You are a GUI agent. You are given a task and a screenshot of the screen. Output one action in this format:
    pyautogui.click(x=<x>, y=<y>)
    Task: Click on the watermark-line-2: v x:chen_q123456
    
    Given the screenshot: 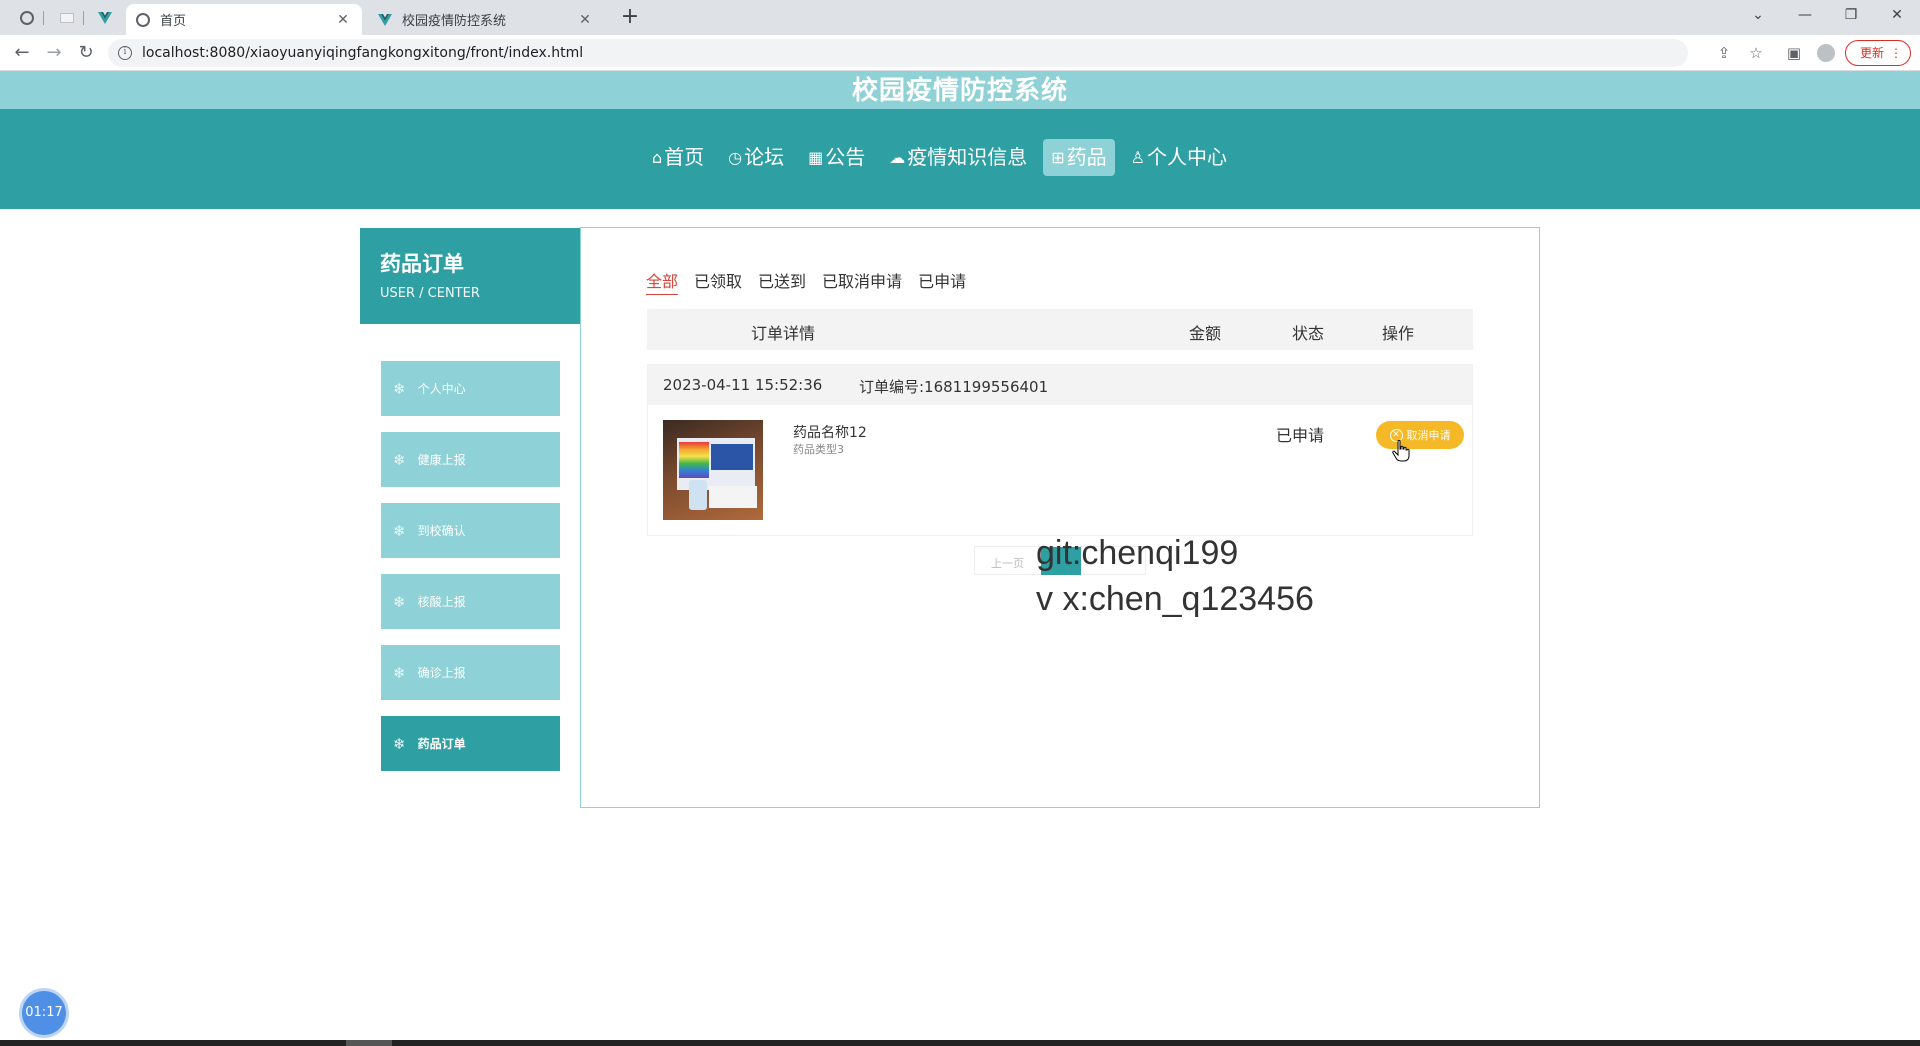 What is the action you would take?
    pyautogui.click(x=1175, y=599)
    